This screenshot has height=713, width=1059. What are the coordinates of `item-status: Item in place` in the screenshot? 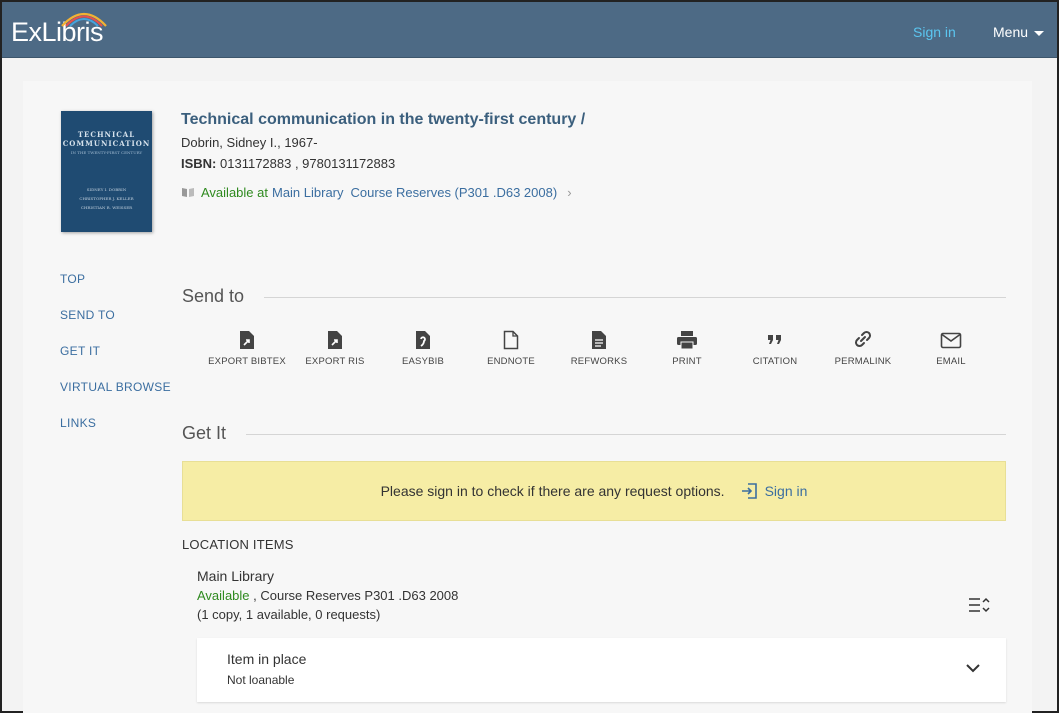 It's located at (267, 659).